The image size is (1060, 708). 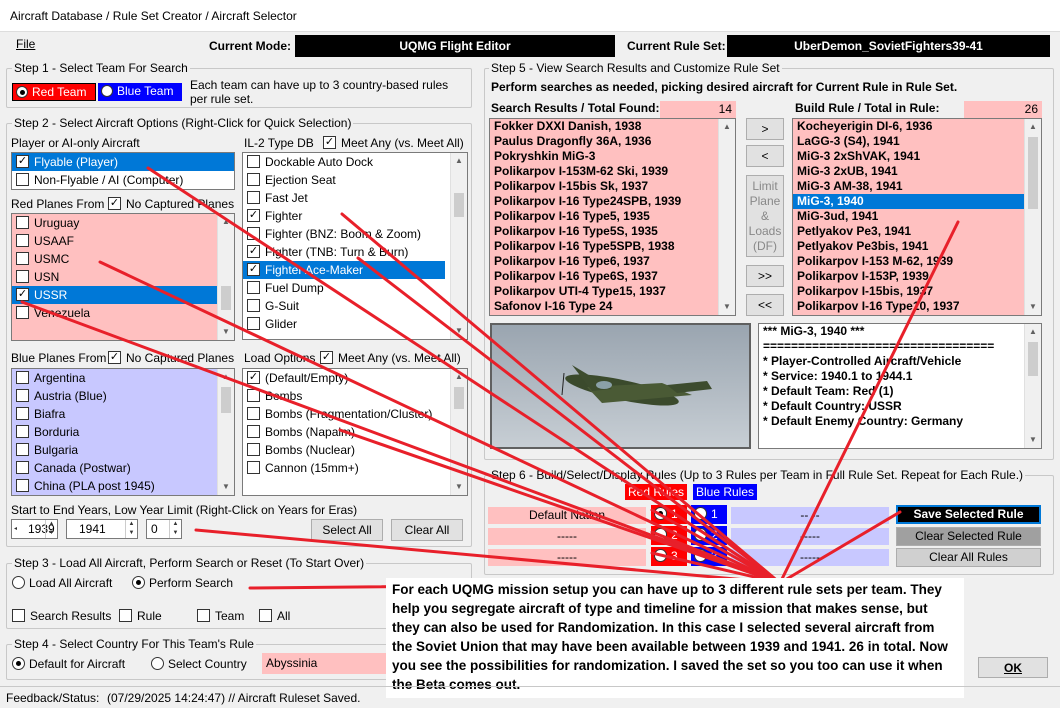 I want to click on list-item: Glider, so click(x=355, y=324).